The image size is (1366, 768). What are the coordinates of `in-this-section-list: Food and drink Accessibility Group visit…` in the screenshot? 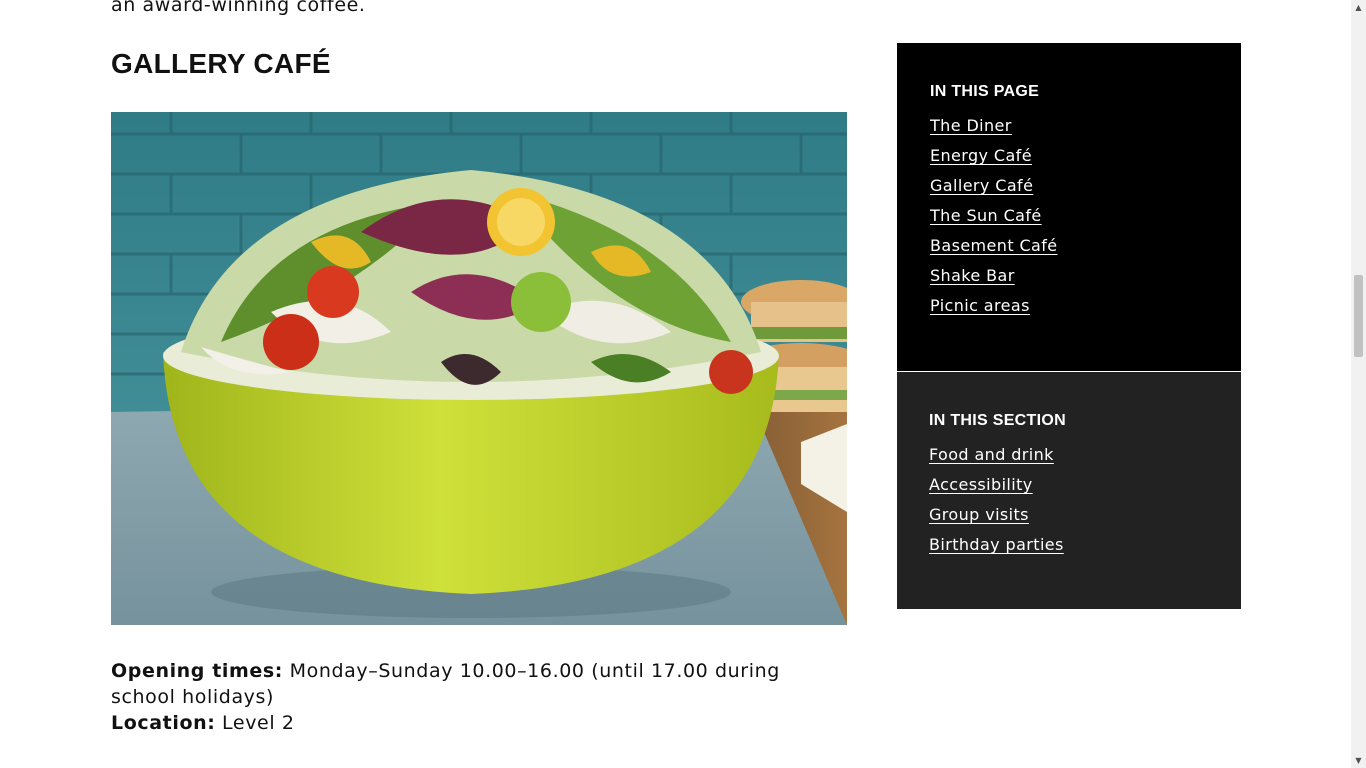 It's located at (1085, 504).